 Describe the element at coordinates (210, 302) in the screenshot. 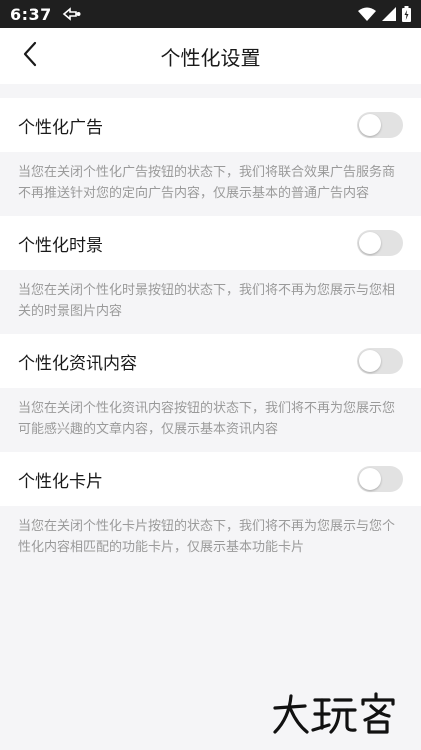

I see `setting-description: 当您在关闭个性化时景按钮的状态下，我们将不再为您展示与您相关的时景图片内容` at that location.